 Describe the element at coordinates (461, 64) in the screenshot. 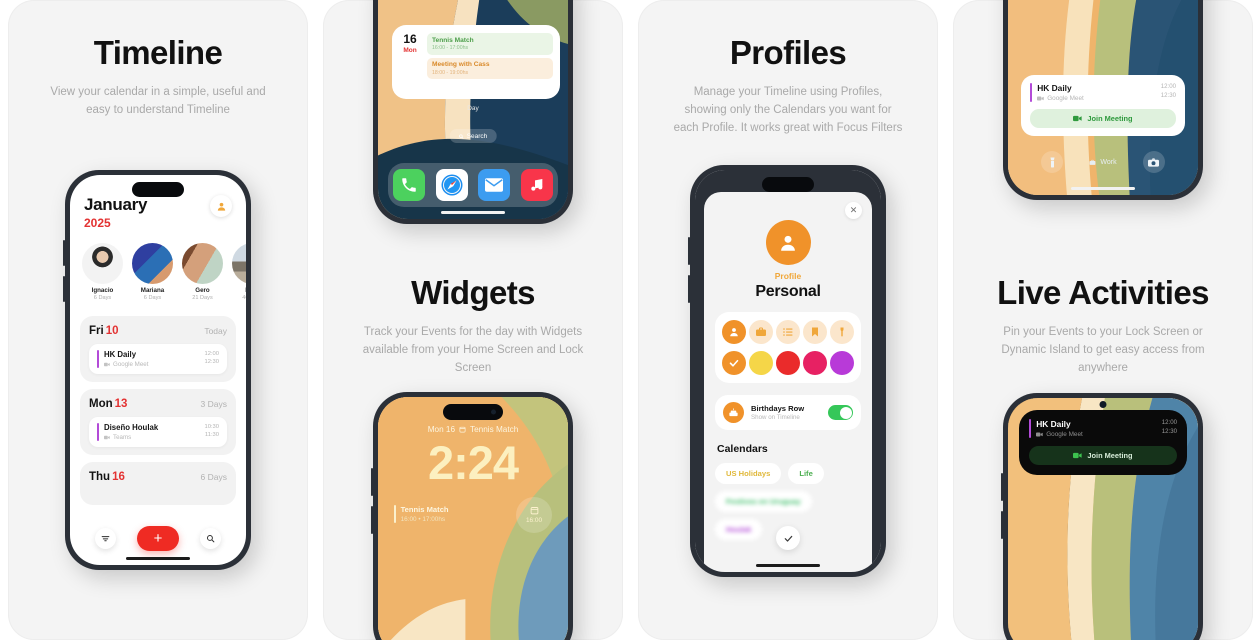

I see `widget-event-title: Meeting with Cass` at that location.